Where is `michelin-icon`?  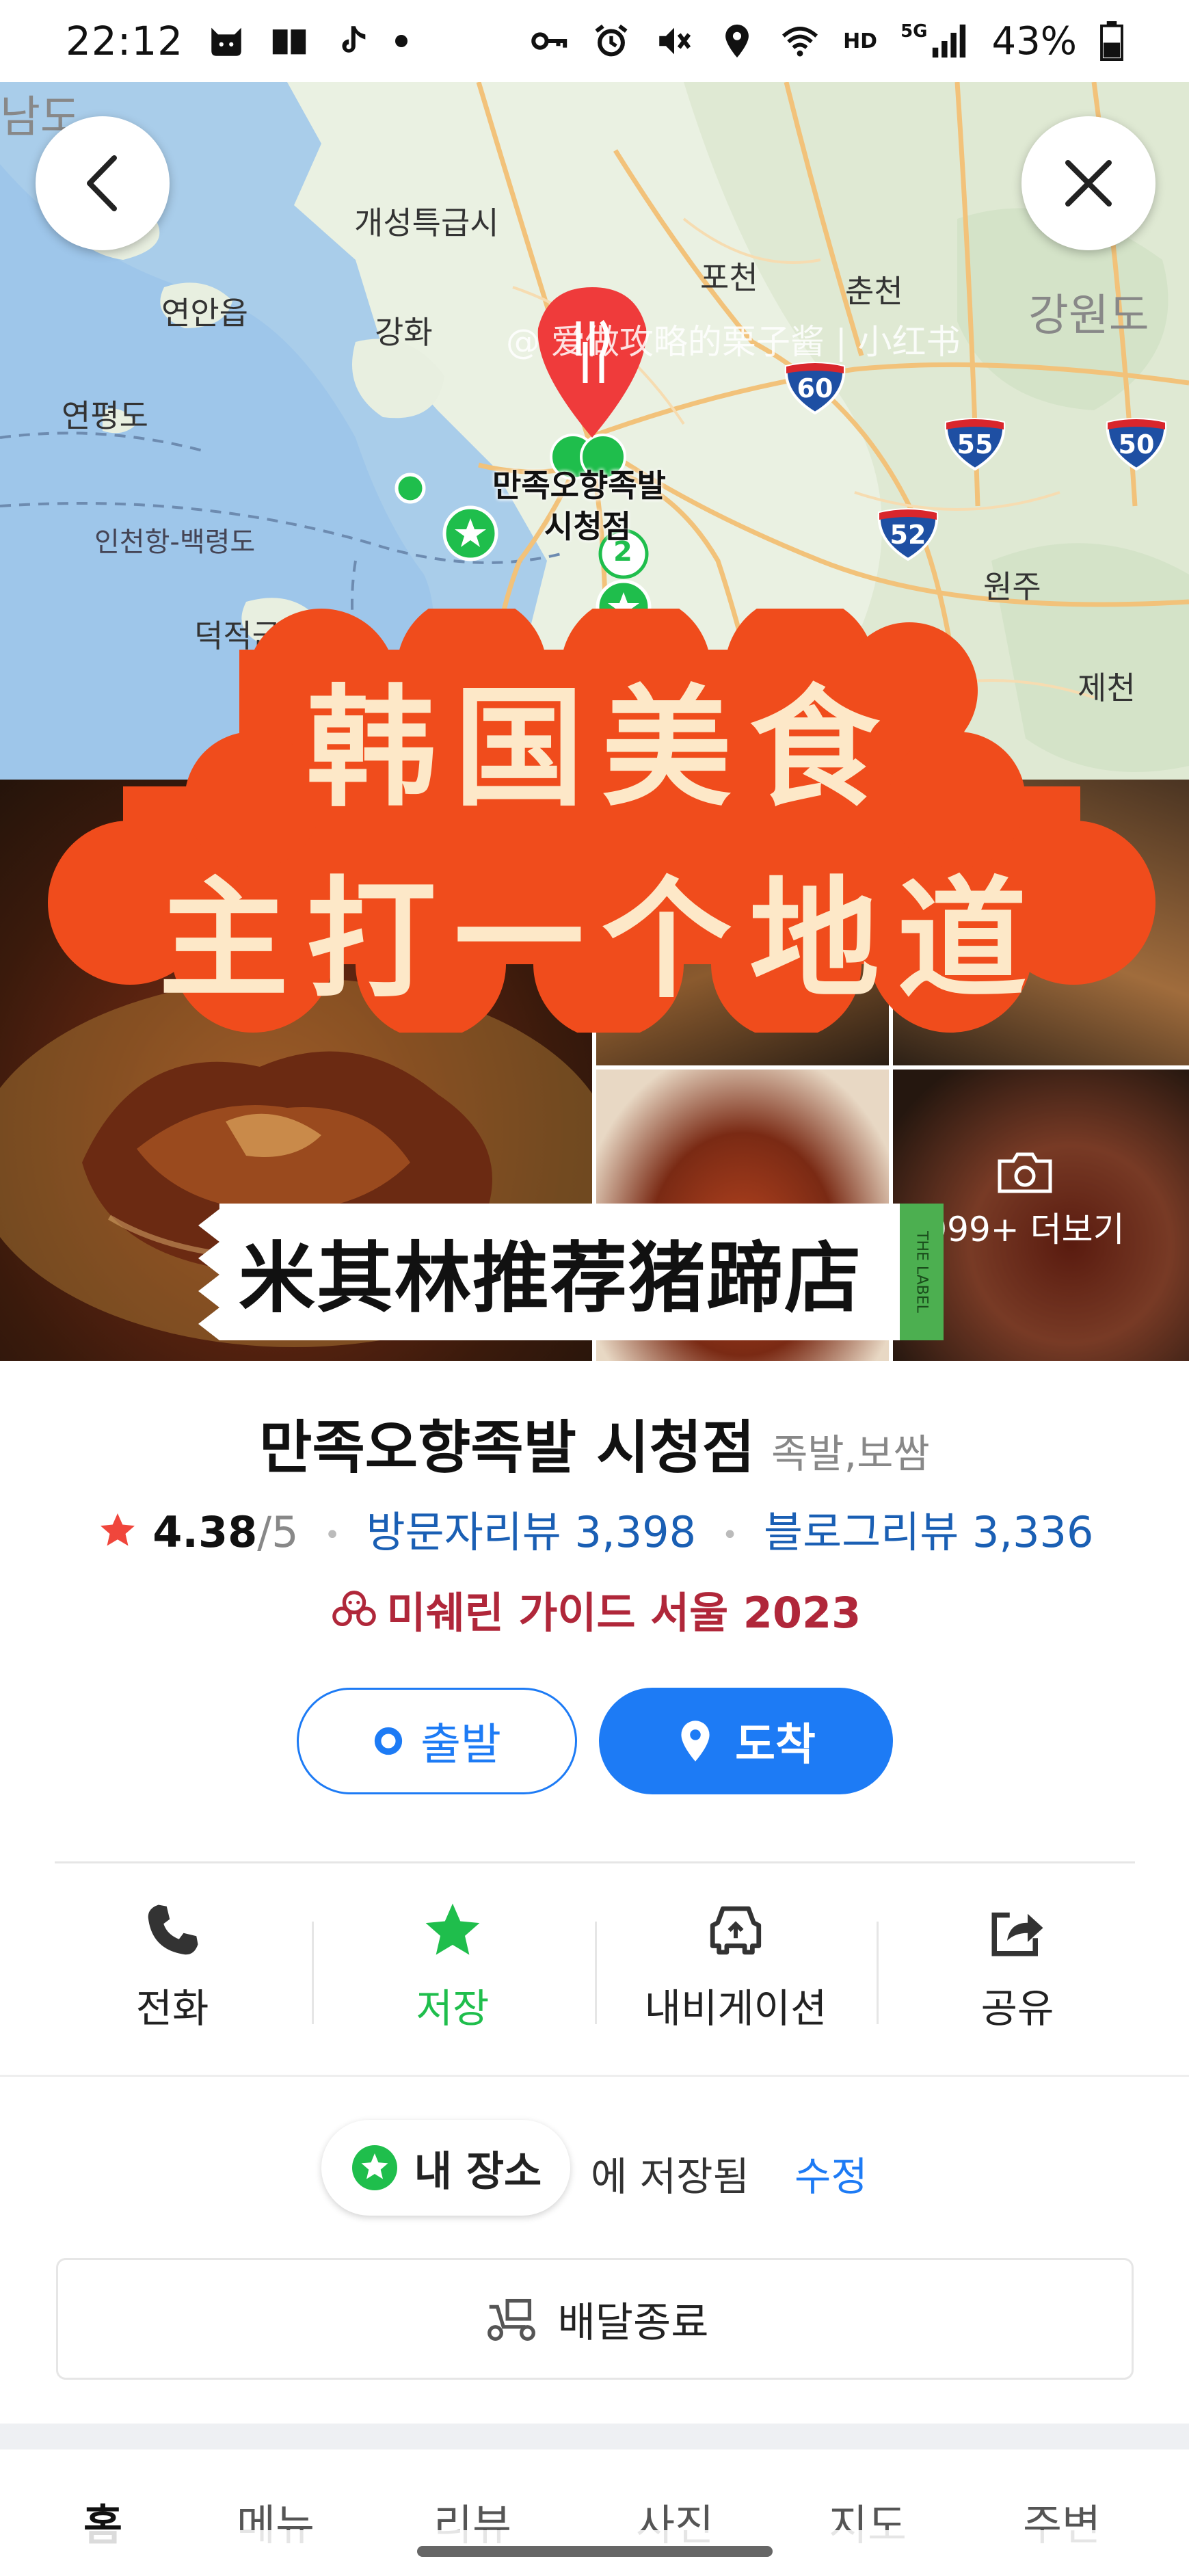 michelin-icon is located at coordinates (354, 1609).